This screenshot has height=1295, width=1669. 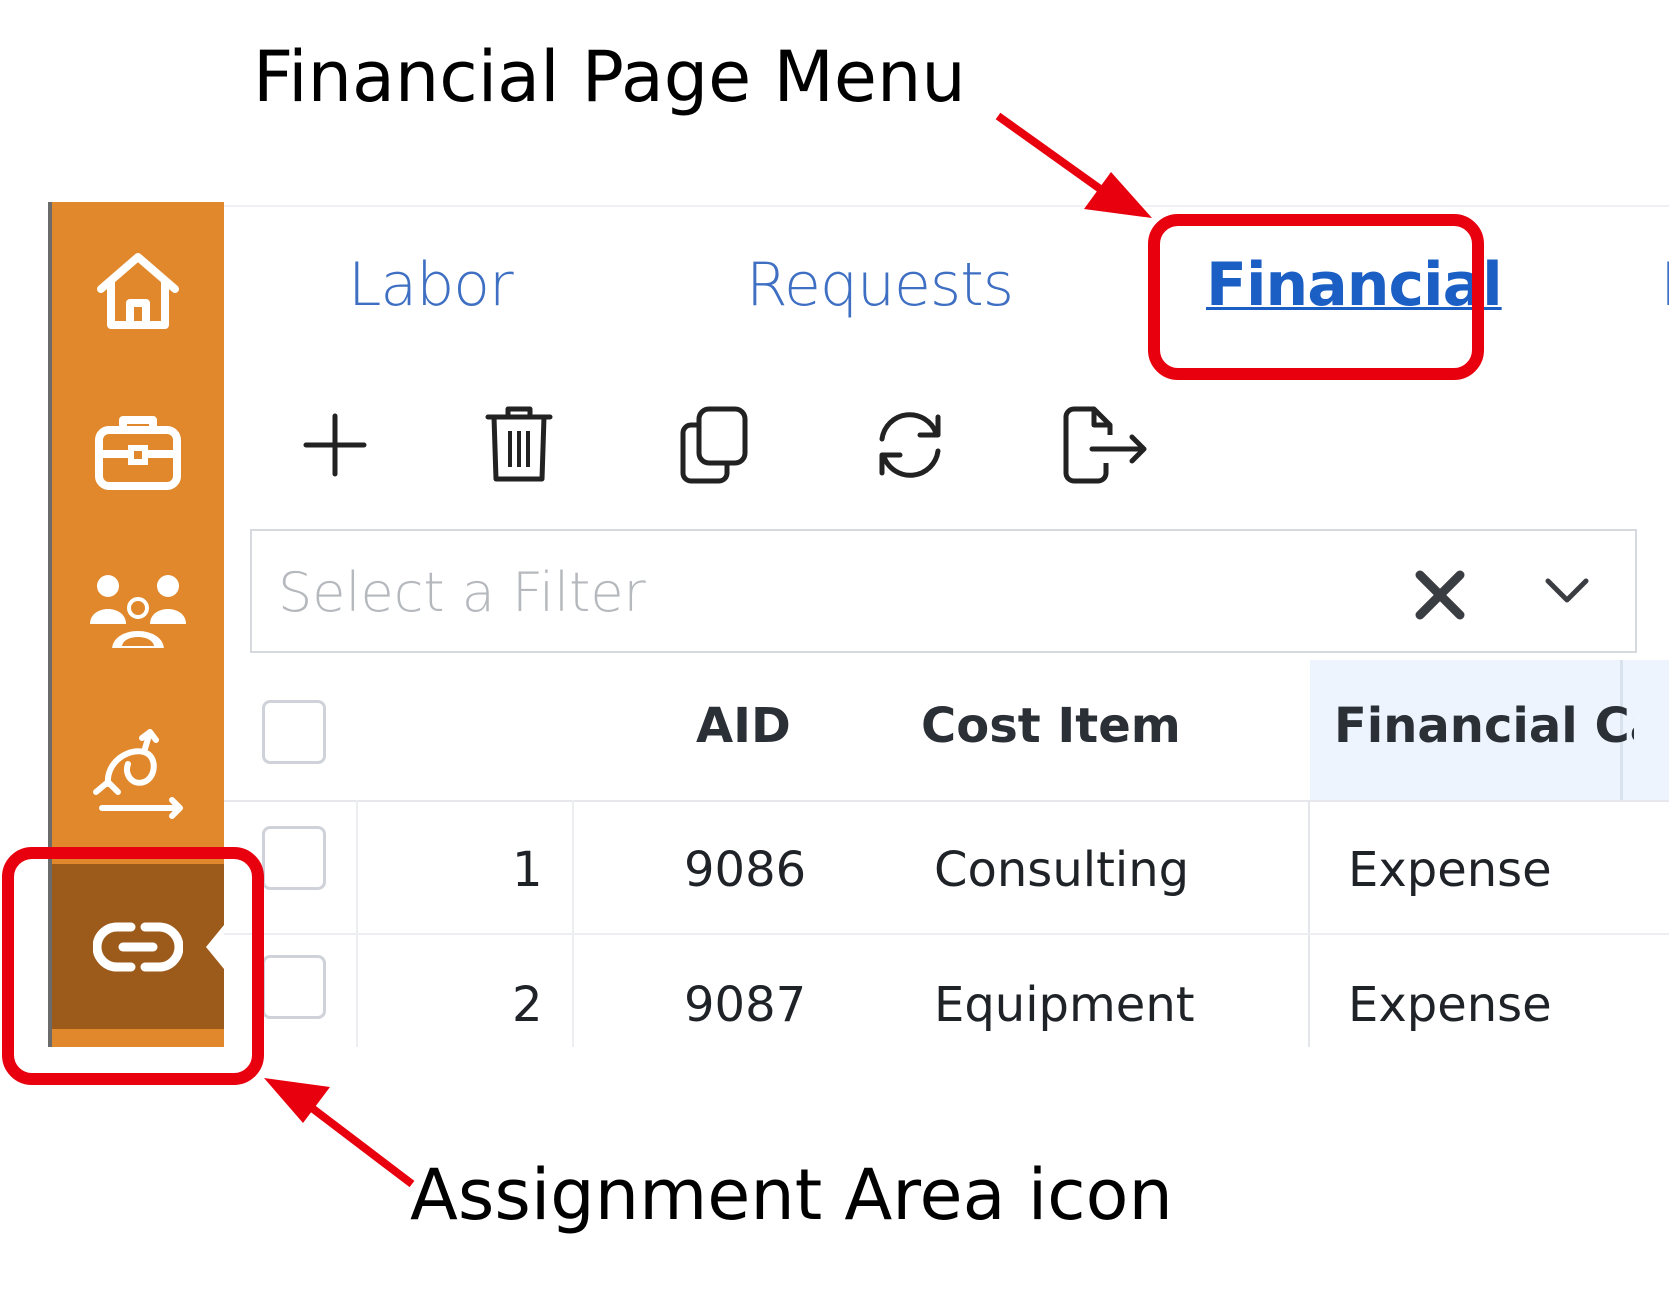 I want to click on arrow-to-financial-tab, so click(x=1073, y=165).